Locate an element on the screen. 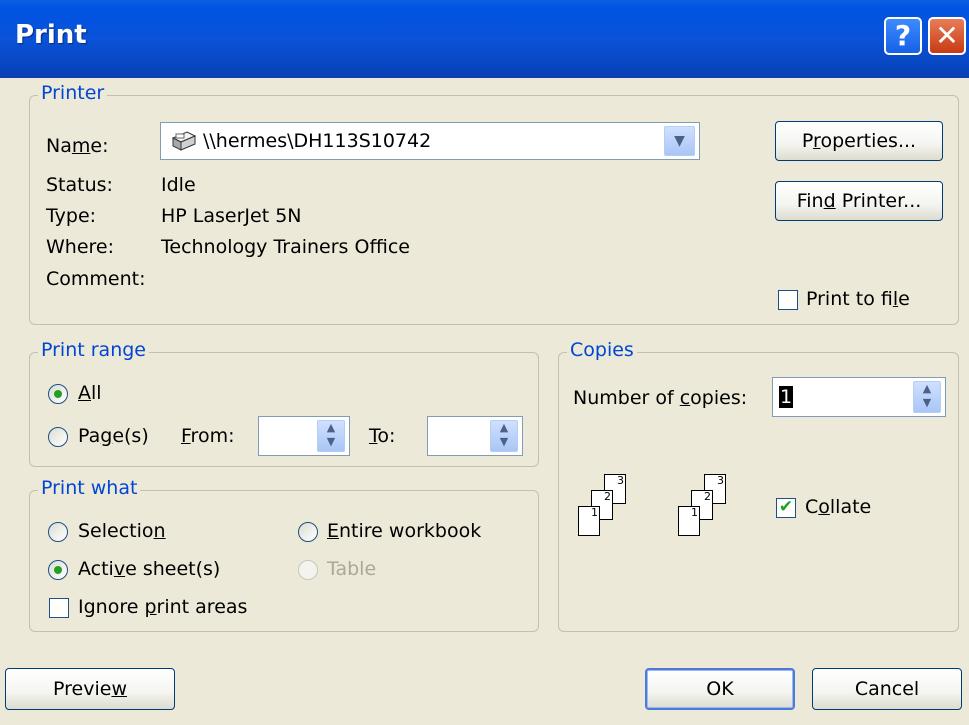 The width and height of the screenshot is (969, 725). selection-label: Selection is located at coordinates (122, 531).